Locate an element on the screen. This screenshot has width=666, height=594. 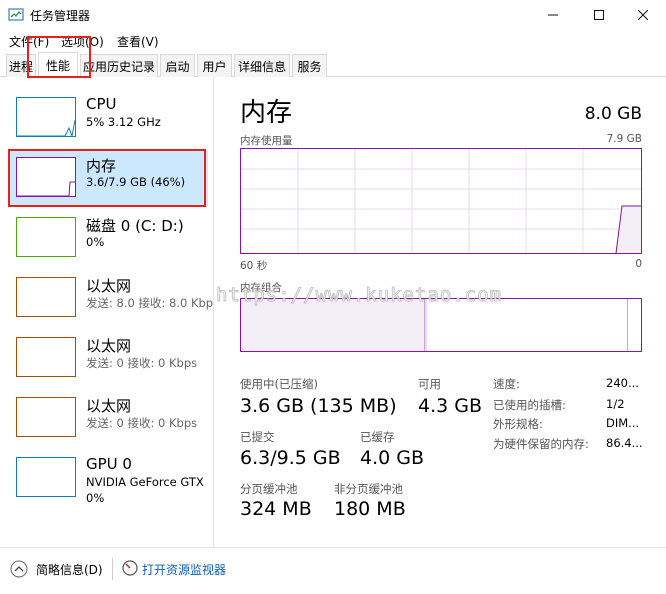
resource-gpu: GPU 0 NVIDIA GeForce GTX 0% is located at coordinates (108, 479).